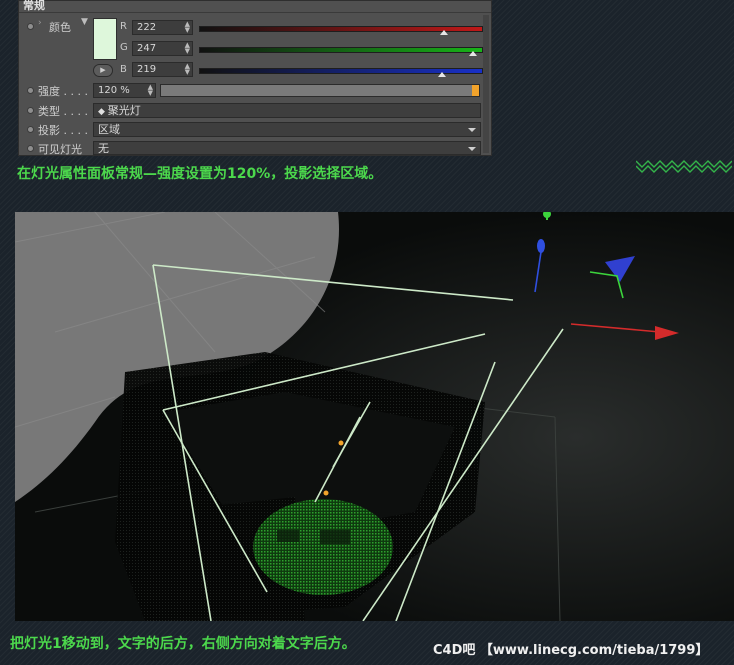 The width and height of the screenshot is (734, 665). Describe the element at coordinates (123, 69) in the screenshot. I see `blue-channel-label: B` at that location.